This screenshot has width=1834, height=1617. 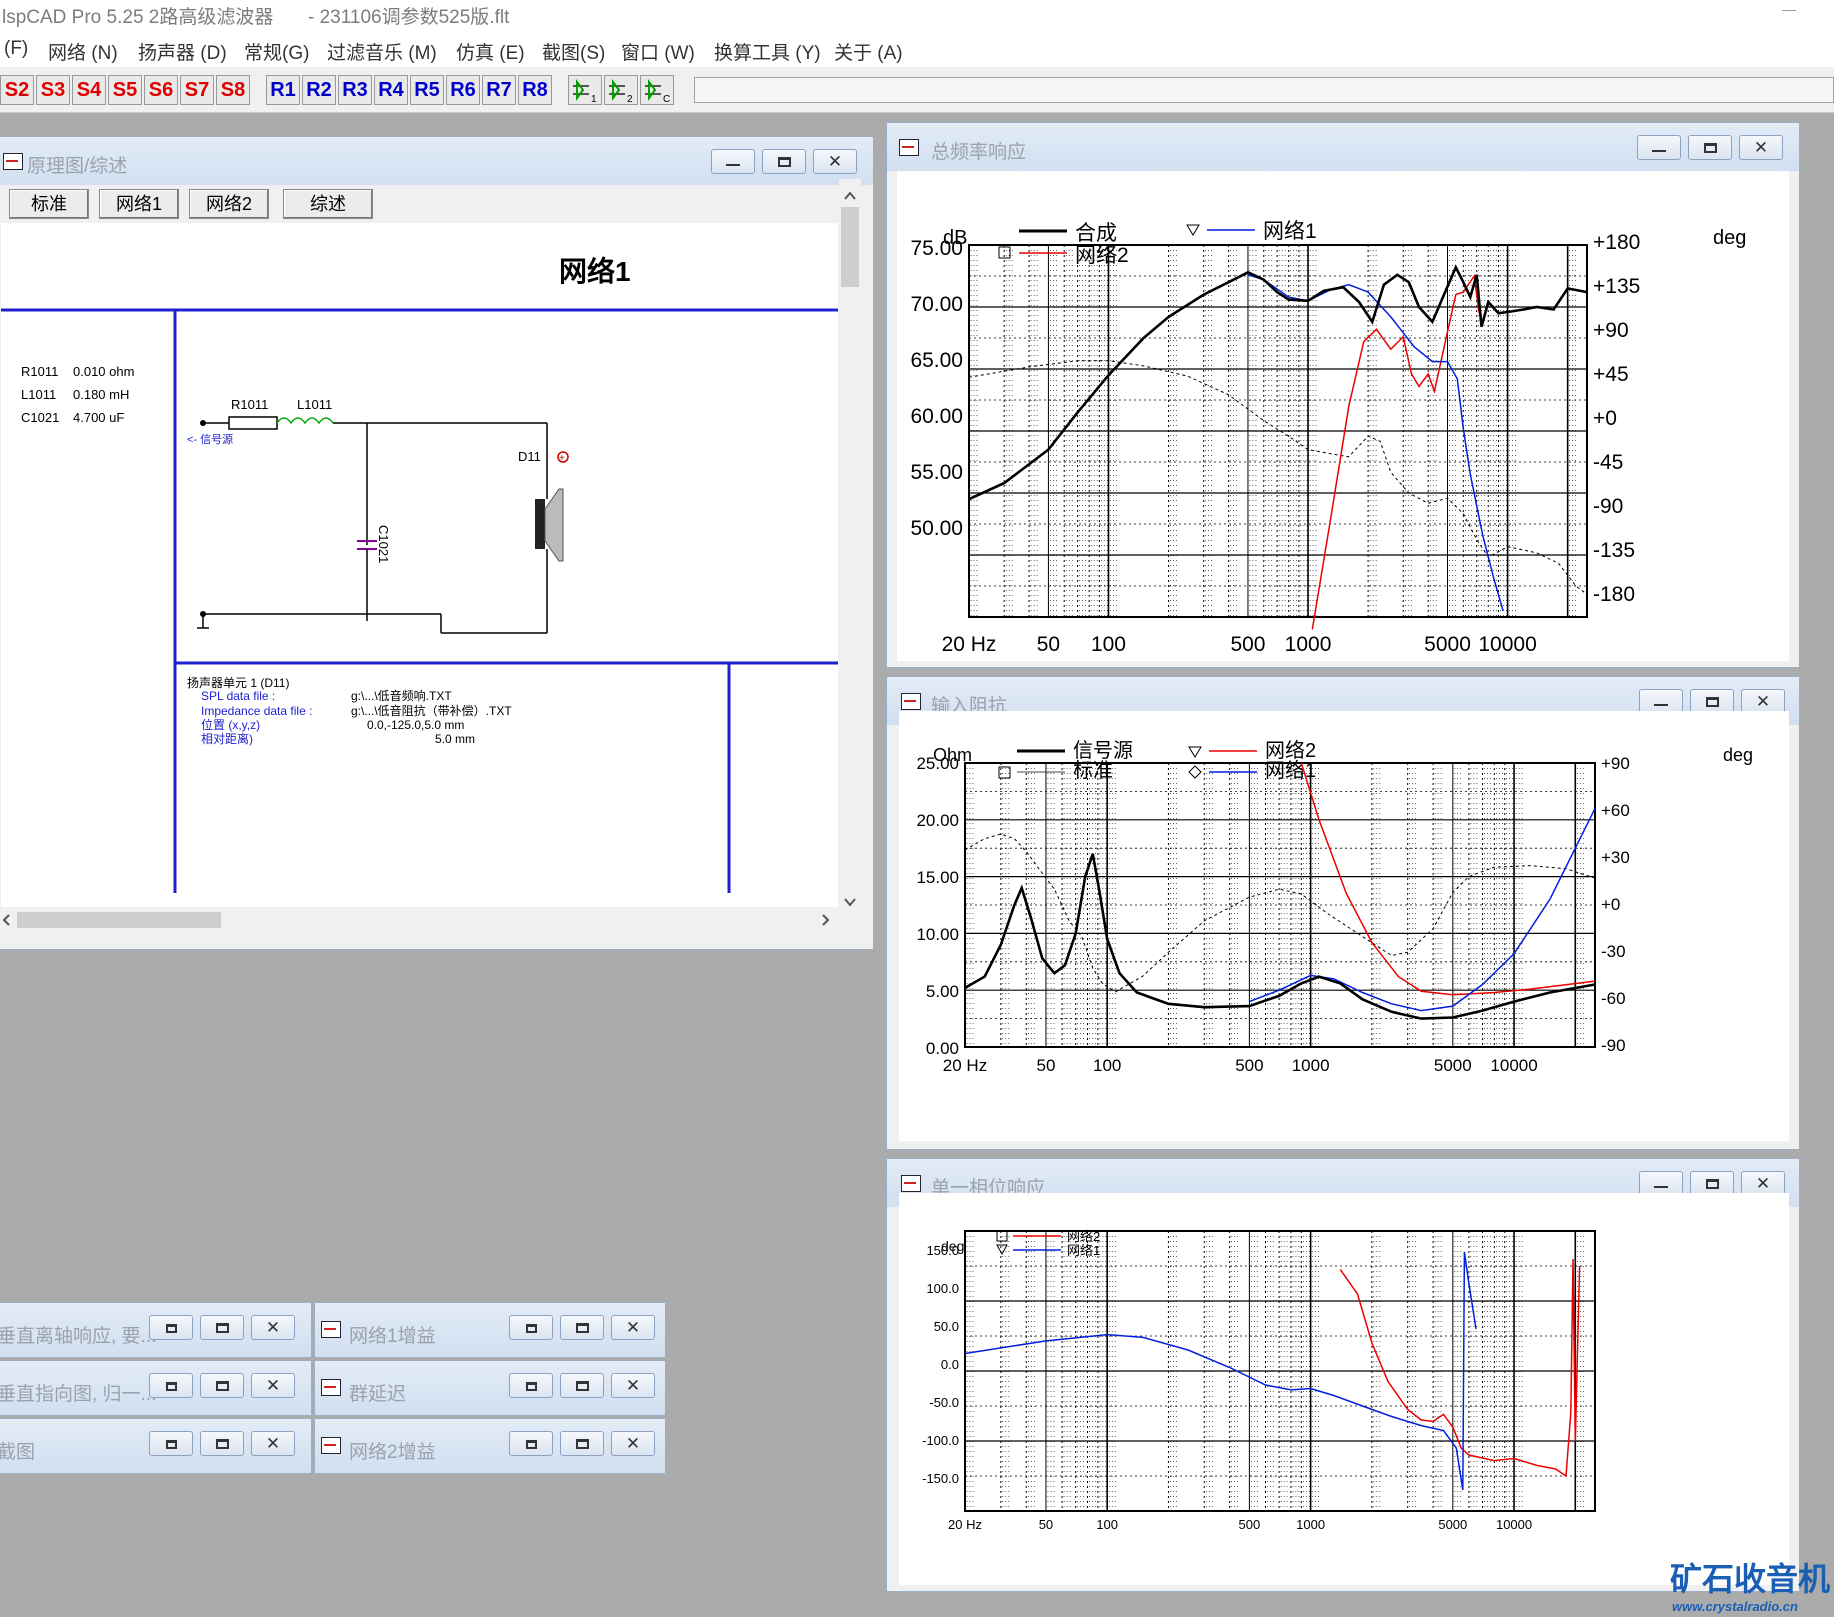 What do you see at coordinates (1264, 90) in the screenshot?
I see `toolbar-field` at bounding box center [1264, 90].